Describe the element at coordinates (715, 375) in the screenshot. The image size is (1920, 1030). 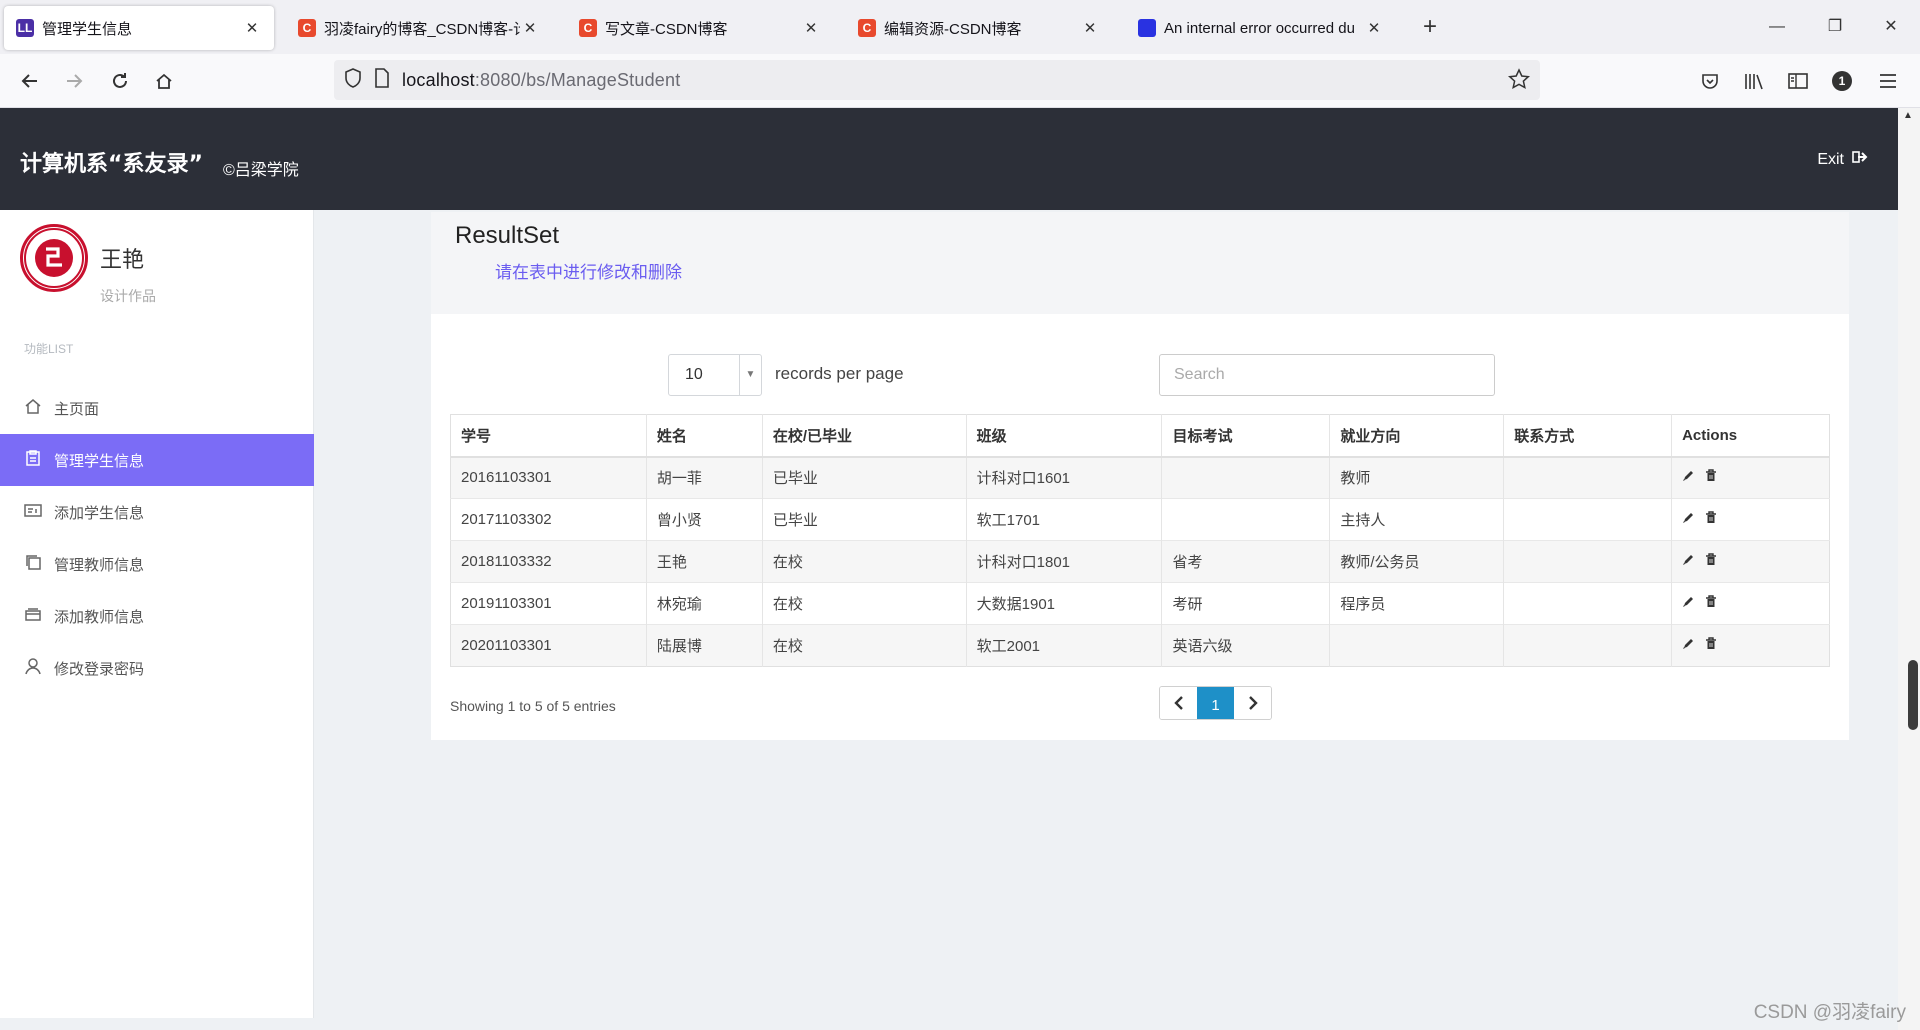
I see `records-per-page-select: 10 ▼` at that location.